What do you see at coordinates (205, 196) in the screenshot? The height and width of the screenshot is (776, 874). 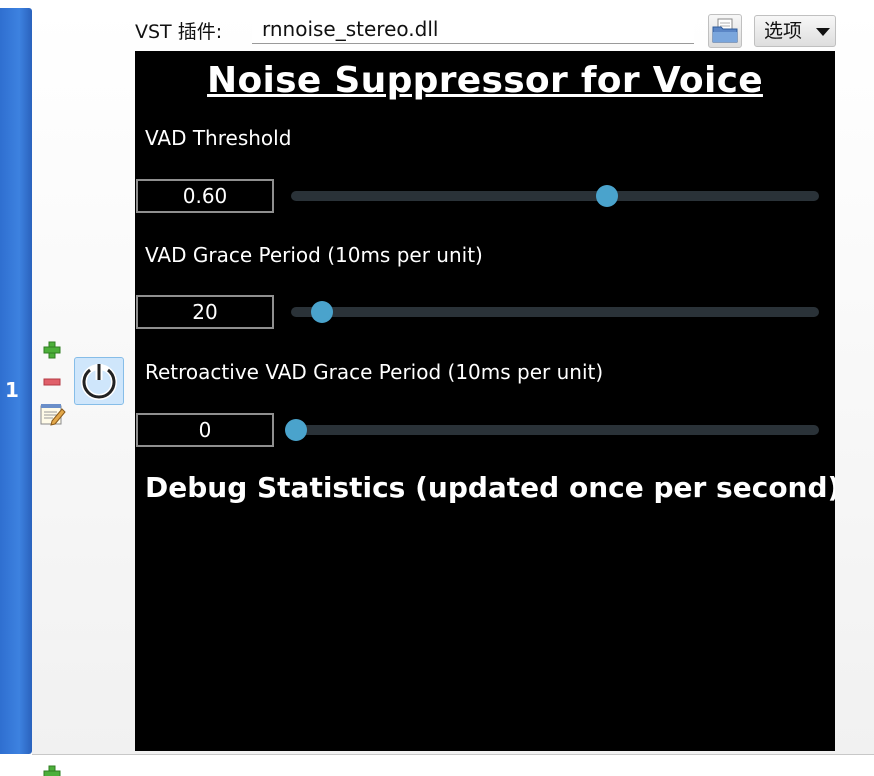 I see `vad-threshold-value: 0.60` at bounding box center [205, 196].